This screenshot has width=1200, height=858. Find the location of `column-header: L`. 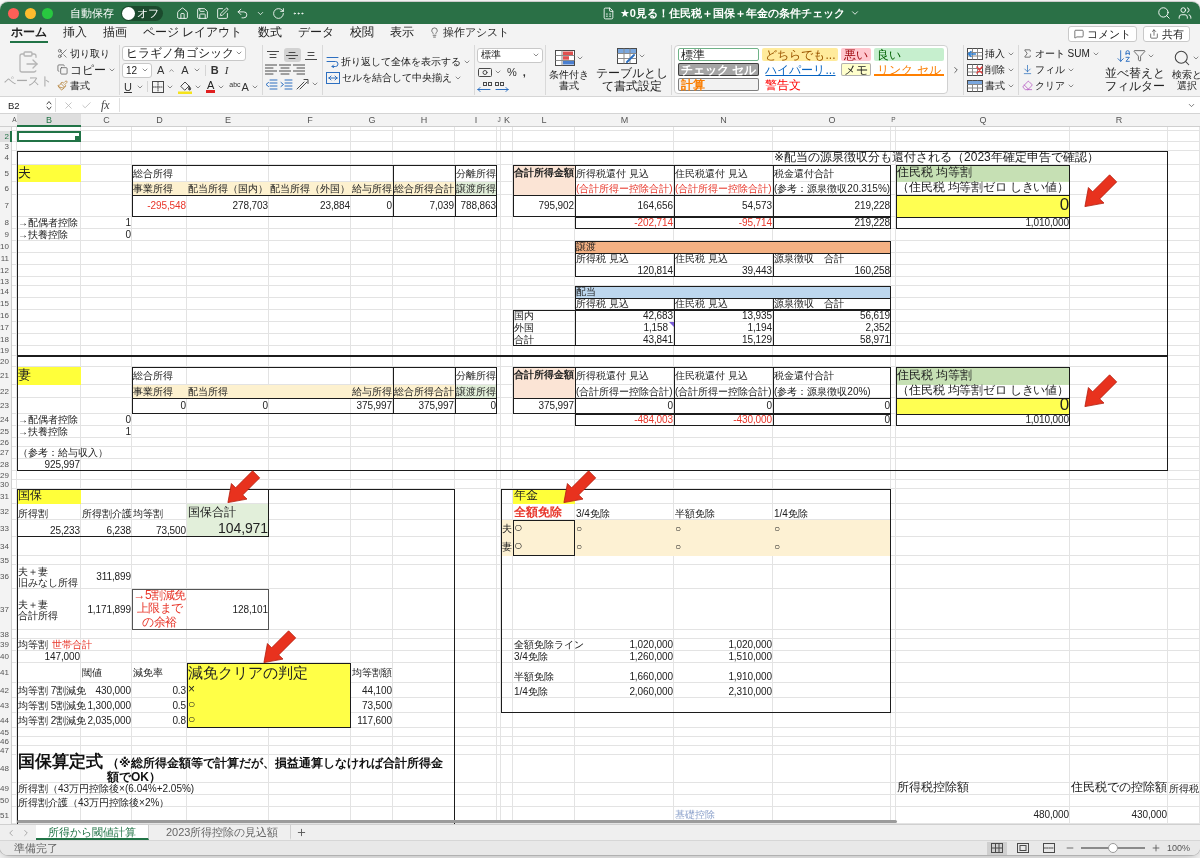

column-header: L is located at coordinates (544, 120).